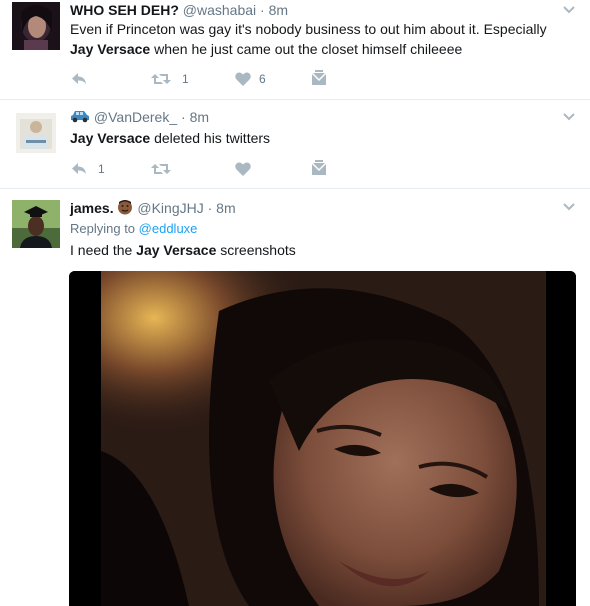  What do you see at coordinates (219, 10) in the screenshot?
I see `user-handle: @washabai` at bounding box center [219, 10].